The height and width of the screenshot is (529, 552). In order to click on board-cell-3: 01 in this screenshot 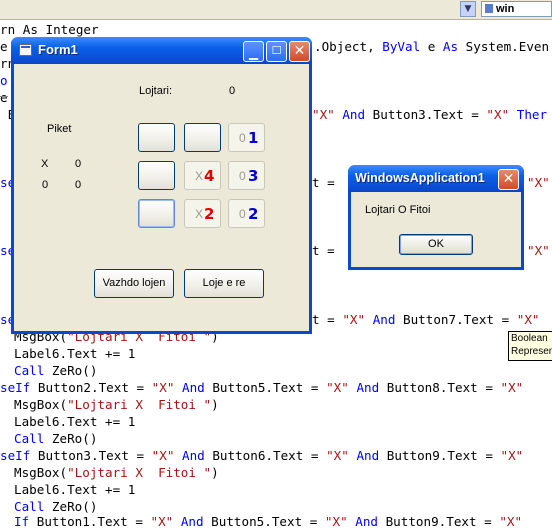, I will do `click(246, 137)`.